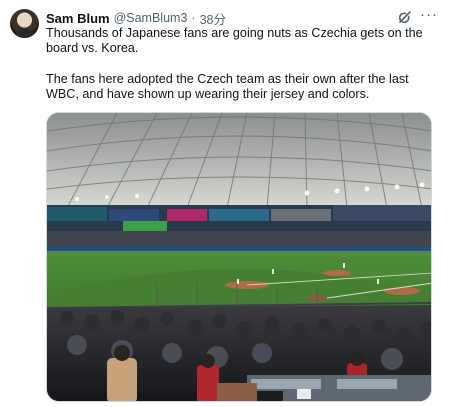 The width and height of the screenshot is (450, 407). What do you see at coordinates (429, 16) in the screenshot?
I see `more-options-icon: ···` at bounding box center [429, 16].